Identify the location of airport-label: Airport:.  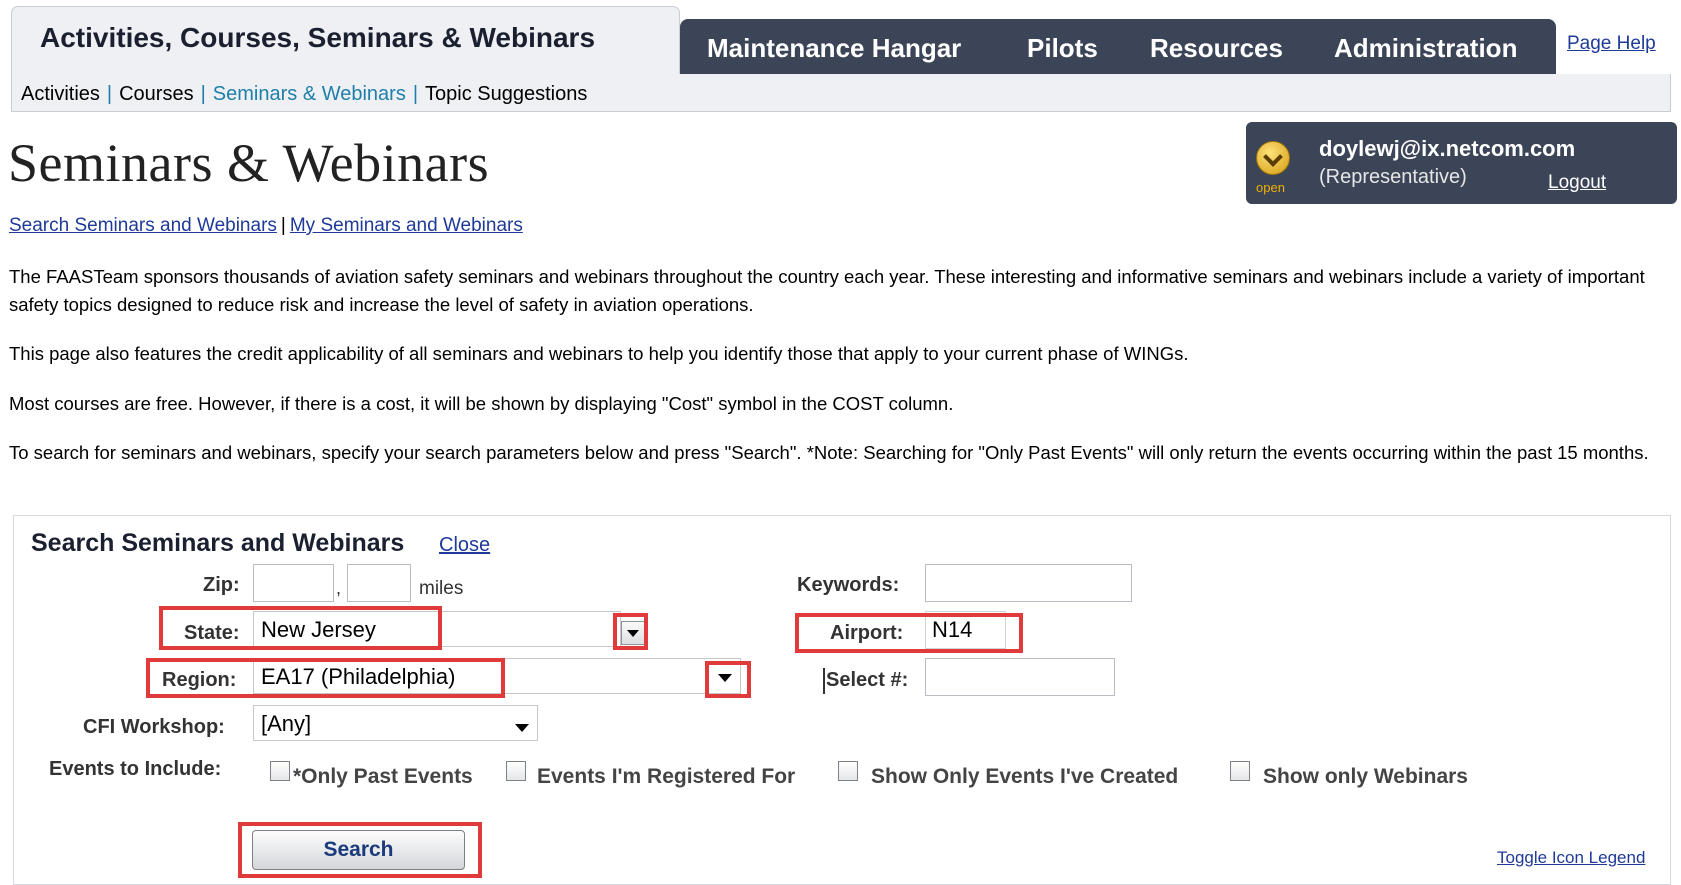
(867, 633).